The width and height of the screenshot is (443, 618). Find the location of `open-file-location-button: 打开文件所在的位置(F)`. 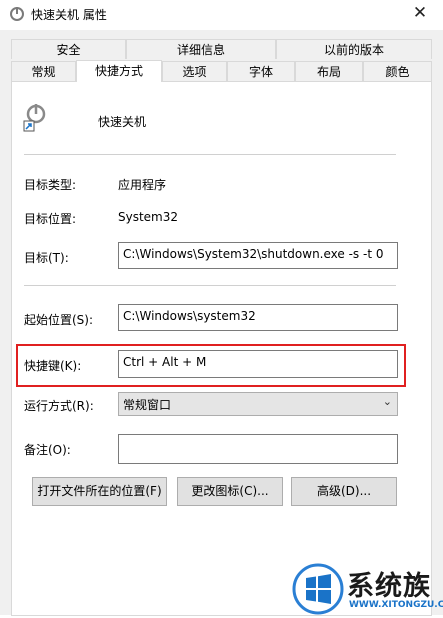

open-file-location-button: 打开文件所在的位置(F) is located at coordinates (99, 491).